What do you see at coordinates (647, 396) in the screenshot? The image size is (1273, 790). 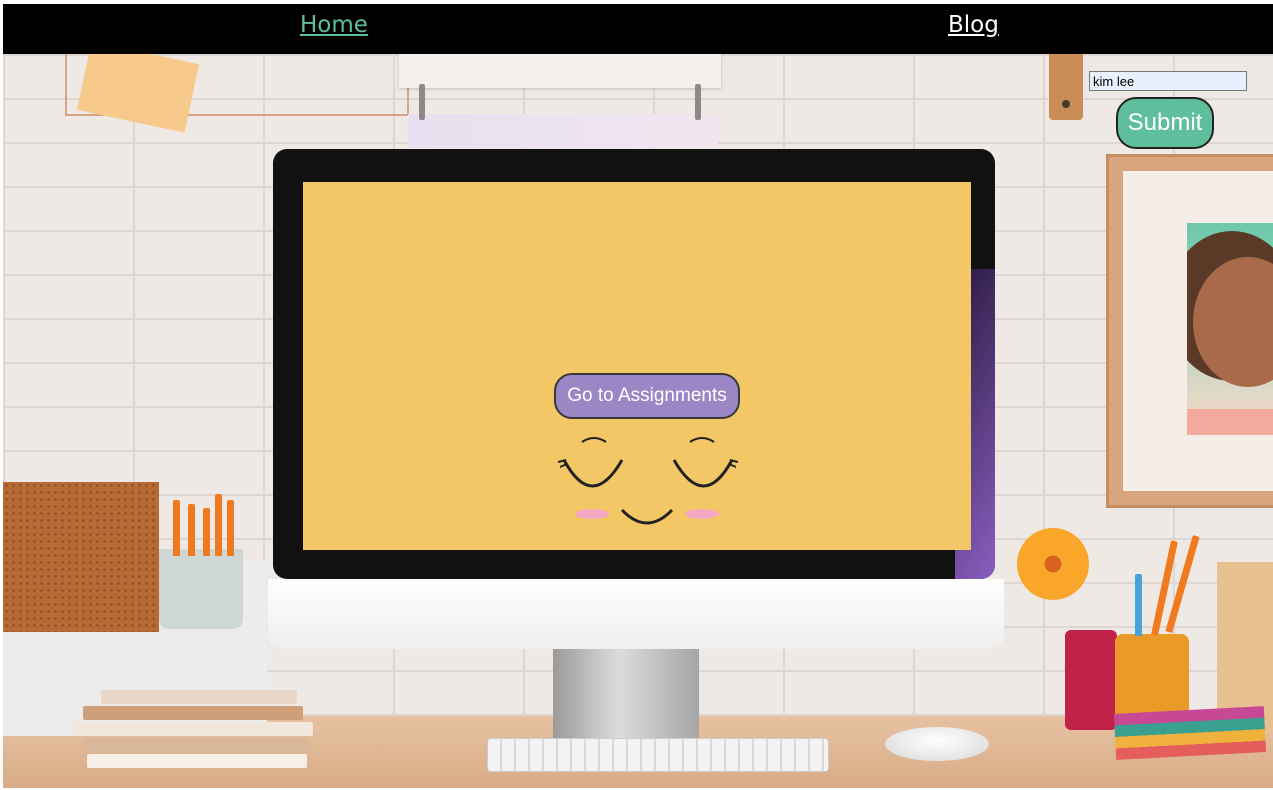 I see `go-to-assignments-button: Go to Assignments` at bounding box center [647, 396].